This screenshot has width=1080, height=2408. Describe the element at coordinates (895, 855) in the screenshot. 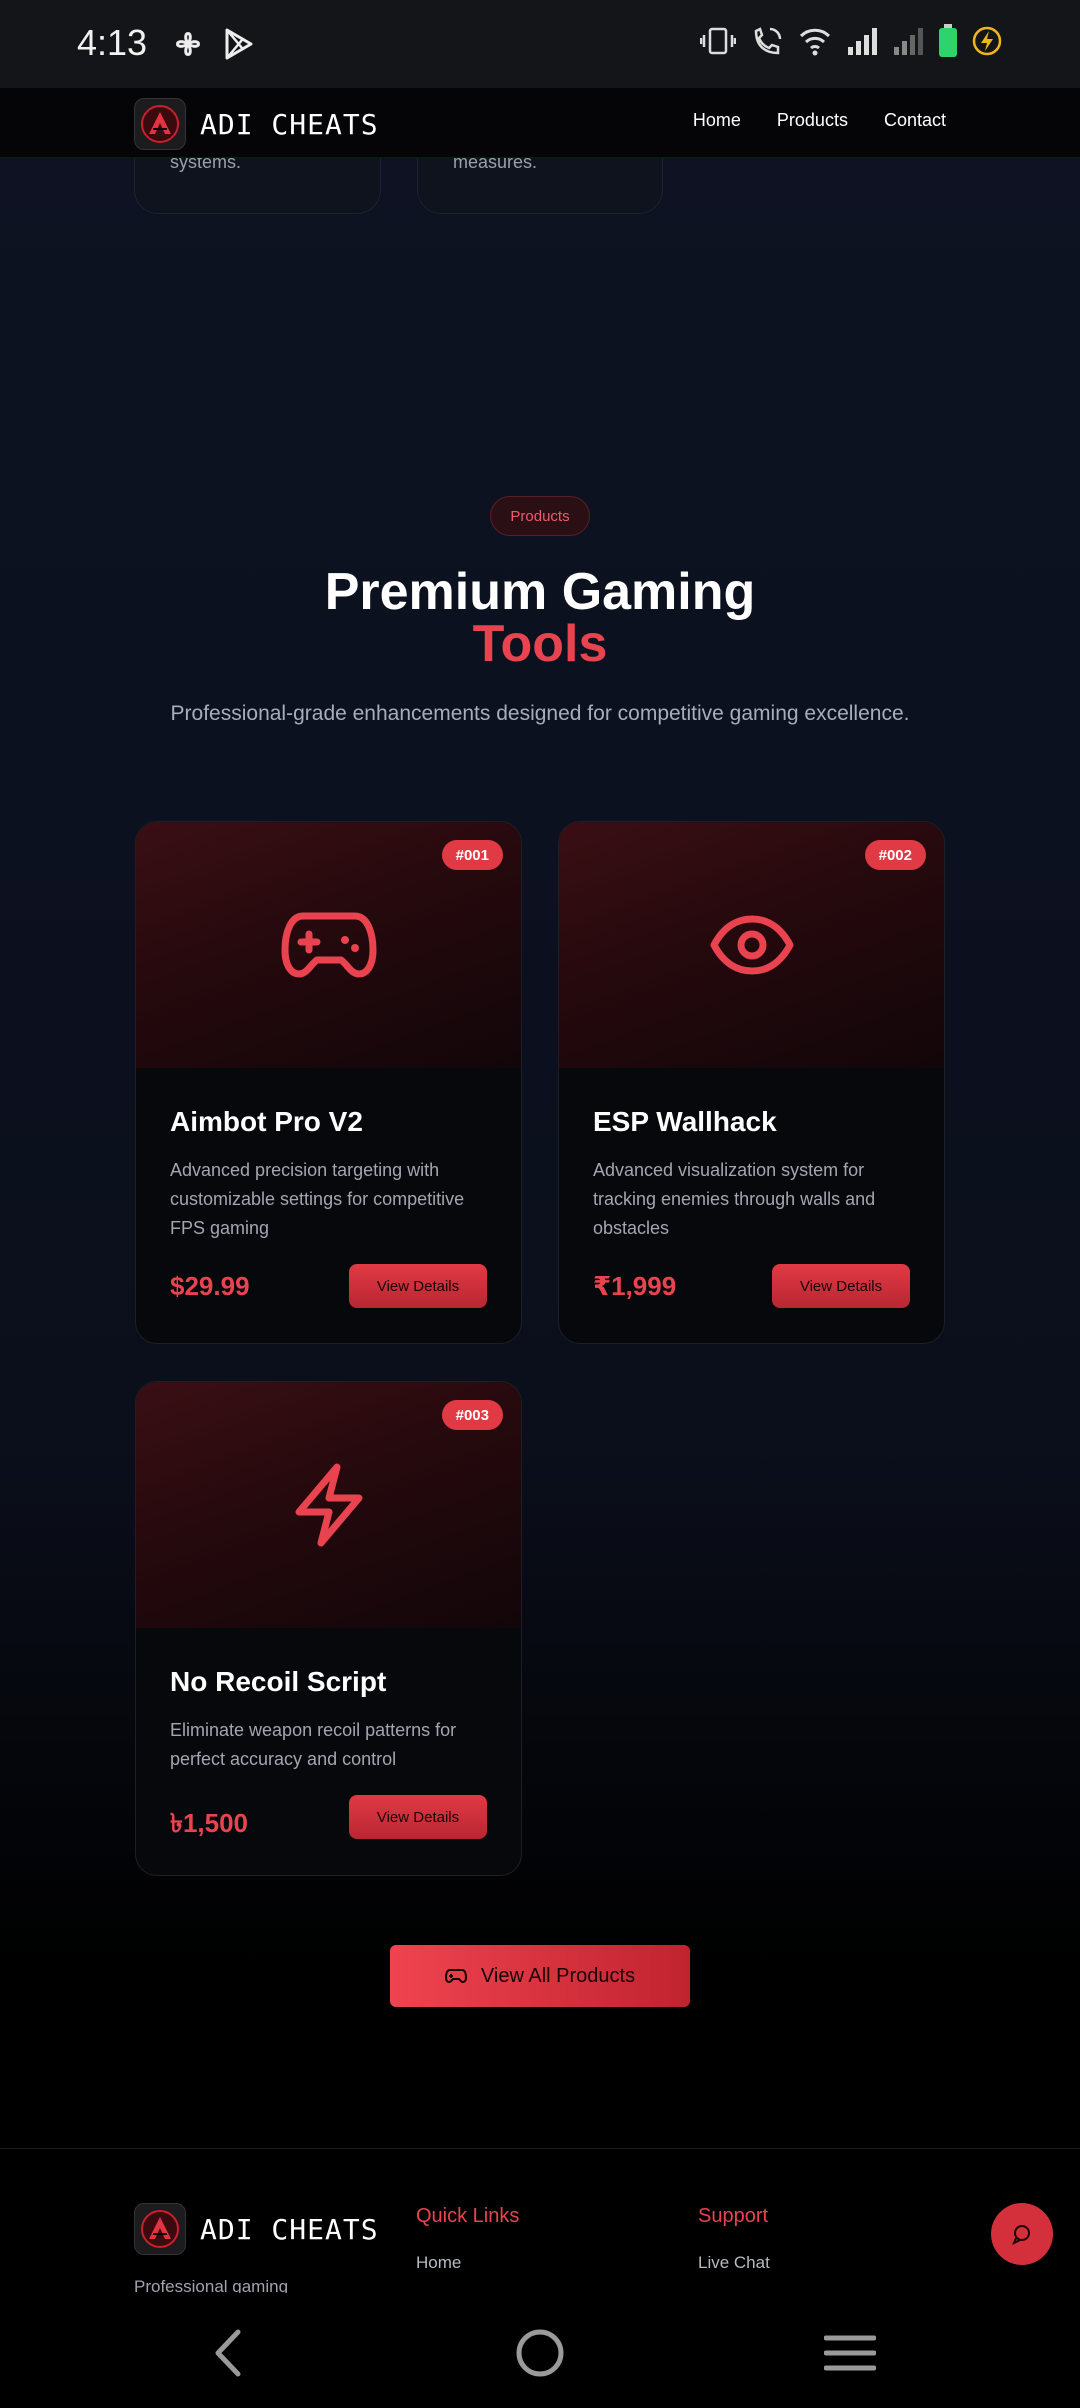

I see `product-number-badge: #002` at that location.